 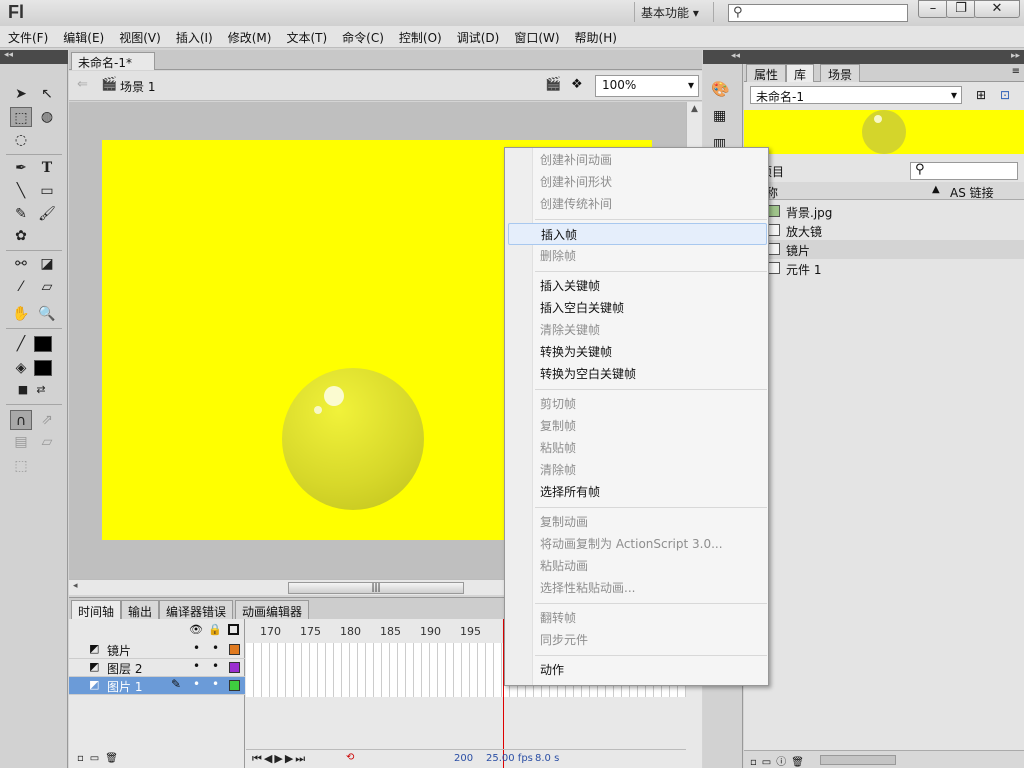 What do you see at coordinates (82, 84) in the screenshot?
I see `back-arrow-icon: ⇐` at bounding box center [82, 84].